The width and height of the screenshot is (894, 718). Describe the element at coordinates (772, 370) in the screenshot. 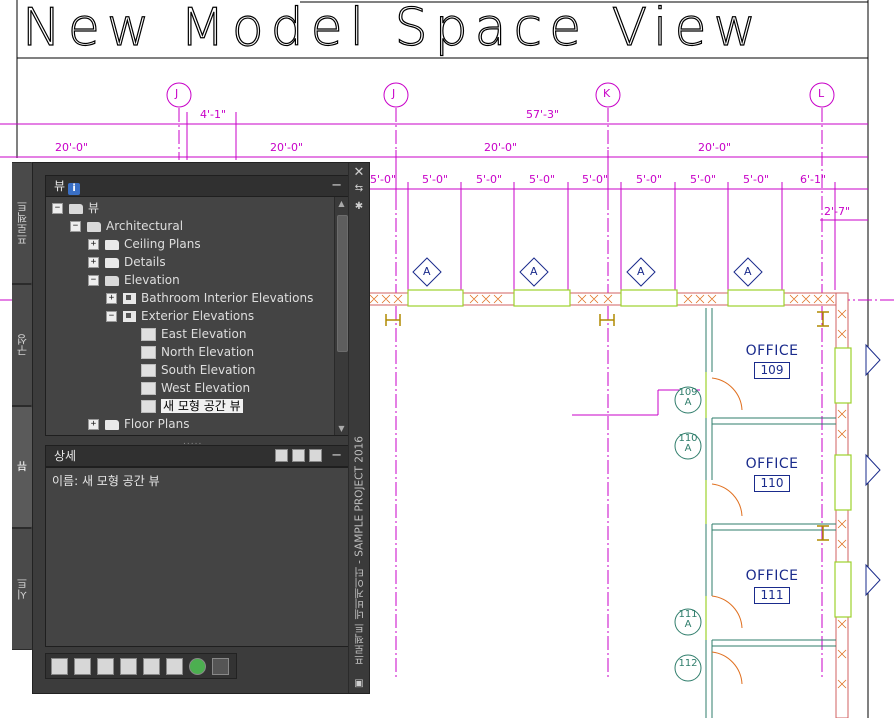

I see `room-number: 109` at that location.